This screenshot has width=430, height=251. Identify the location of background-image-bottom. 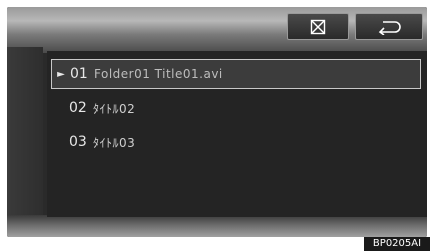
(217, 226).